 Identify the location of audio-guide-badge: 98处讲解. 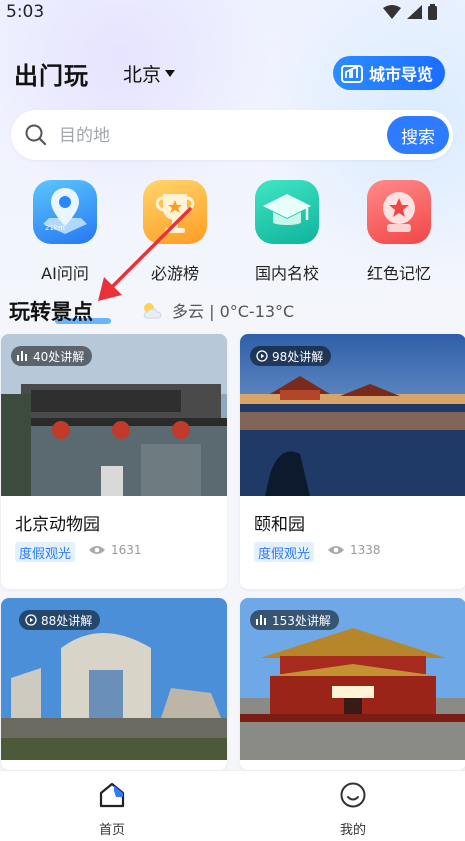
(291, 356).